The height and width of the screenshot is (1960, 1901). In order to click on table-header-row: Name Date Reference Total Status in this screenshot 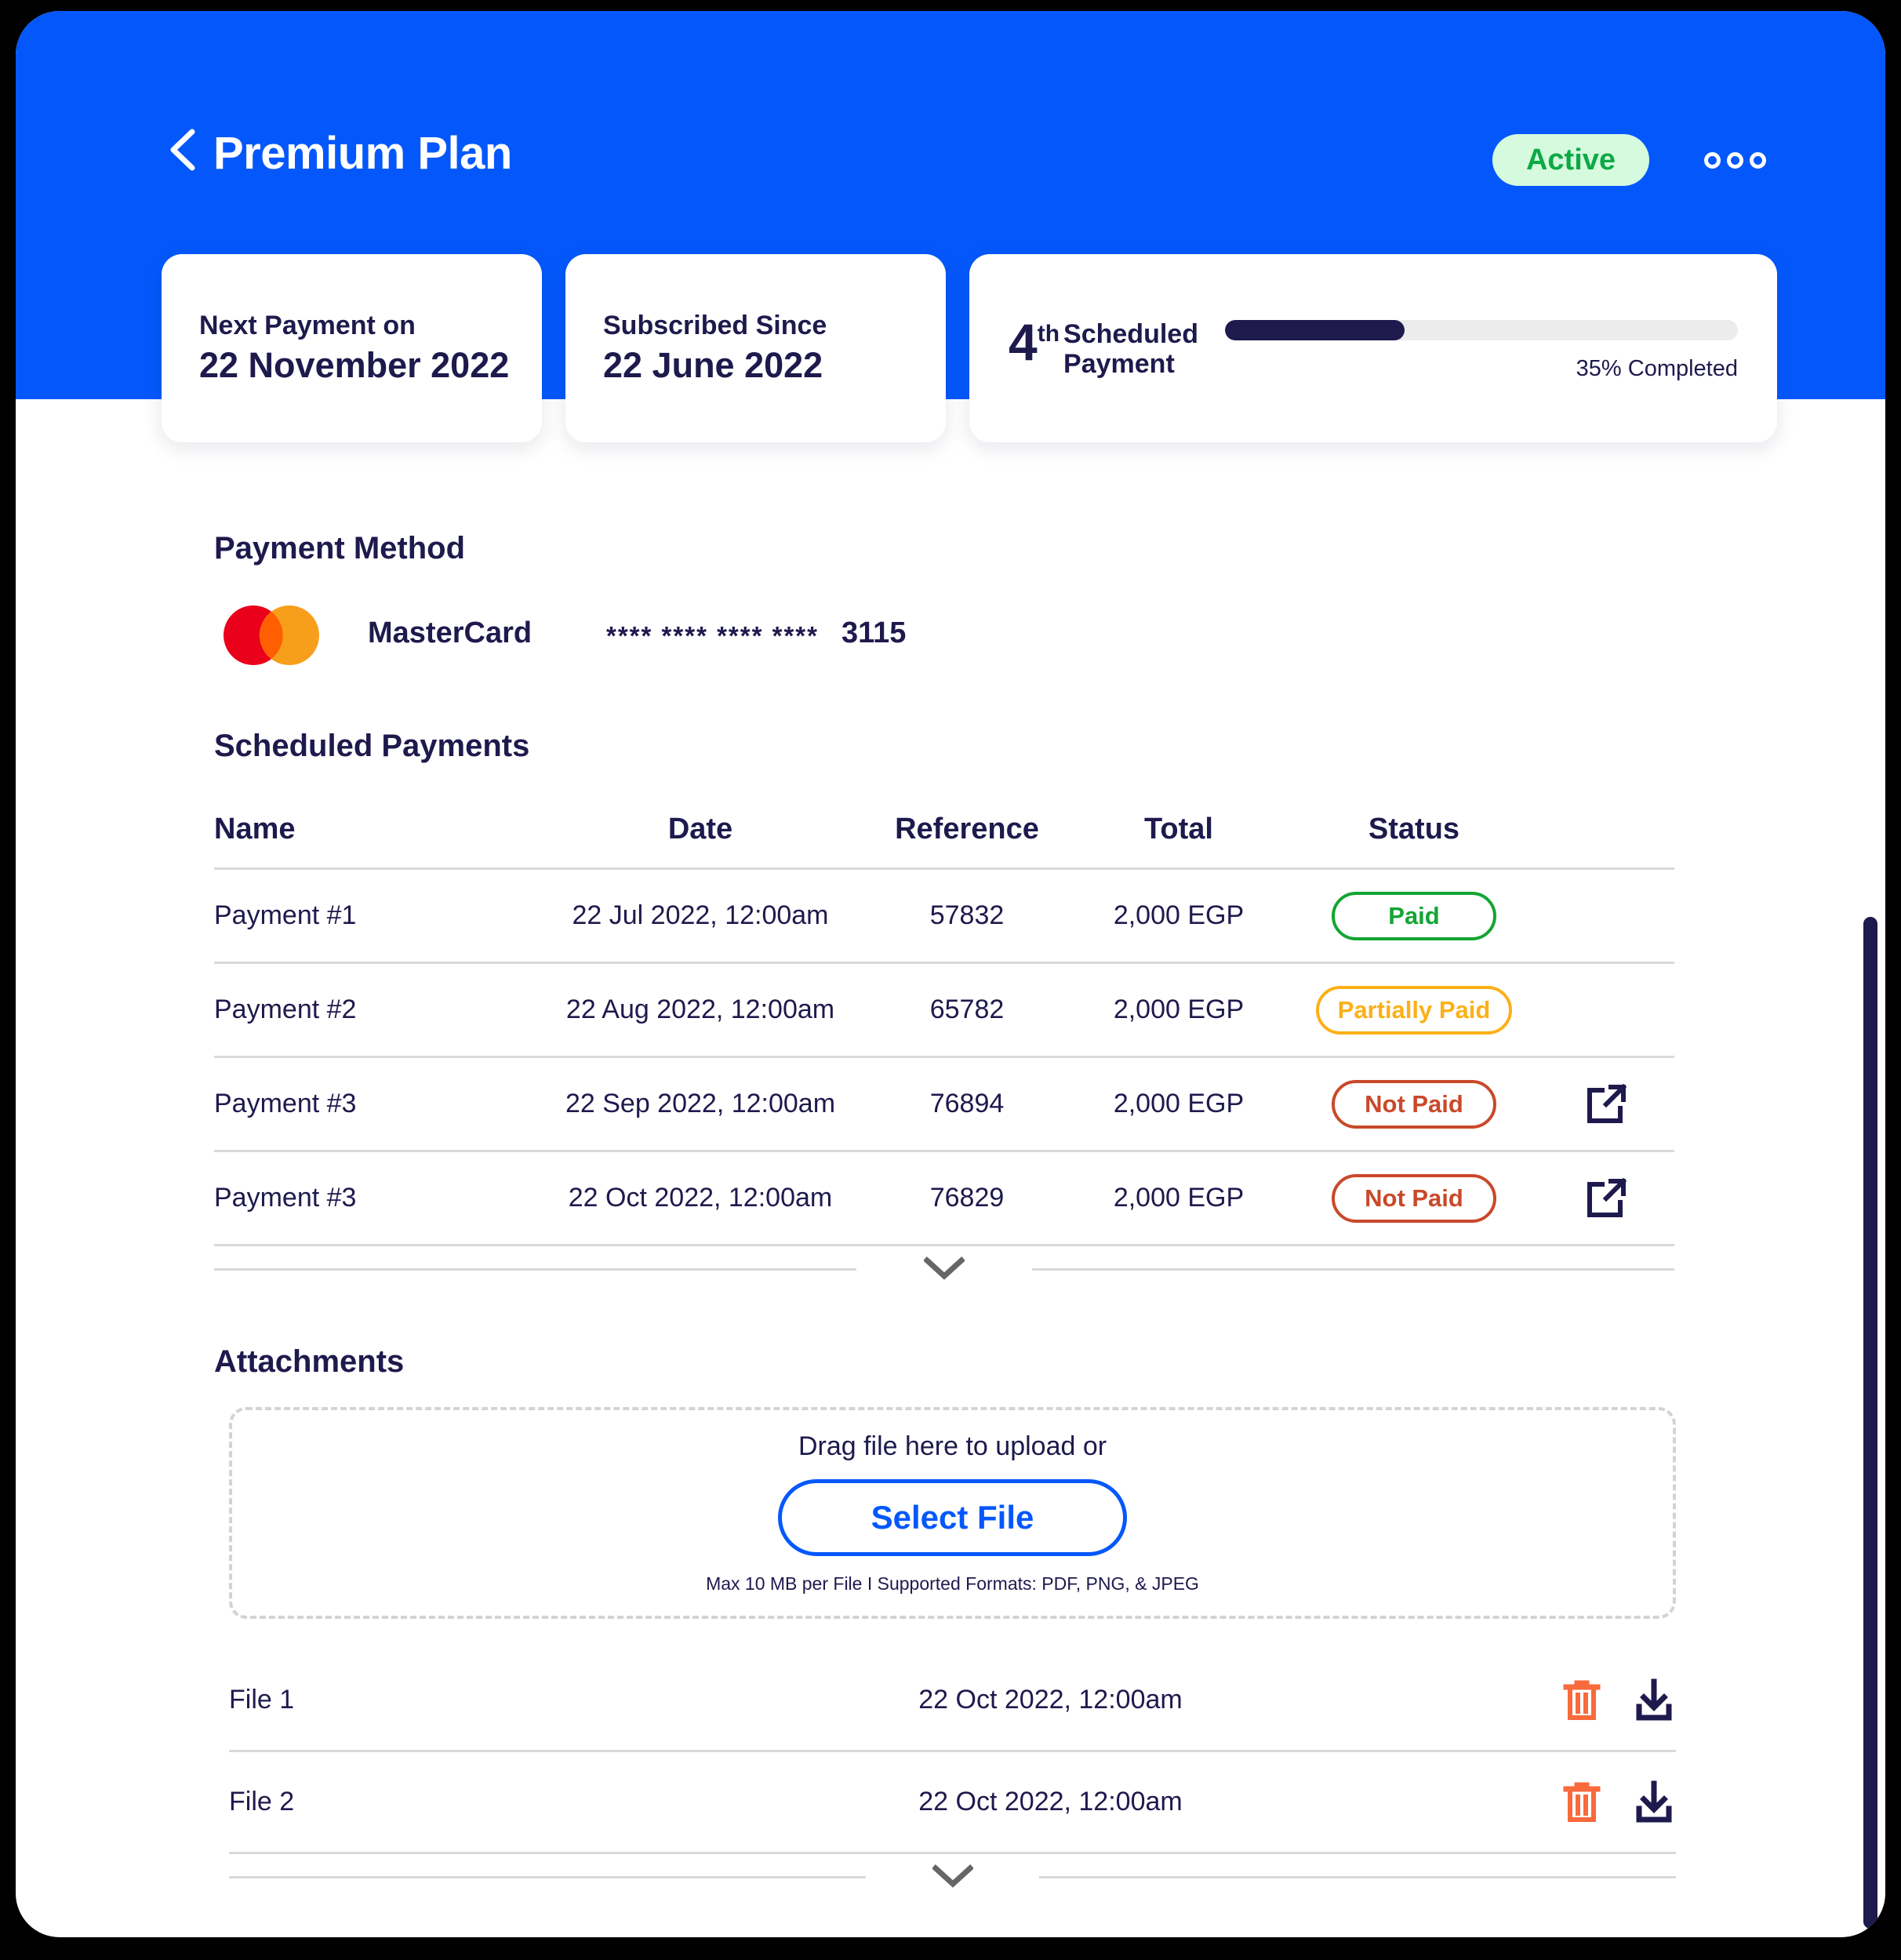, I will do `click(944, 830)`.